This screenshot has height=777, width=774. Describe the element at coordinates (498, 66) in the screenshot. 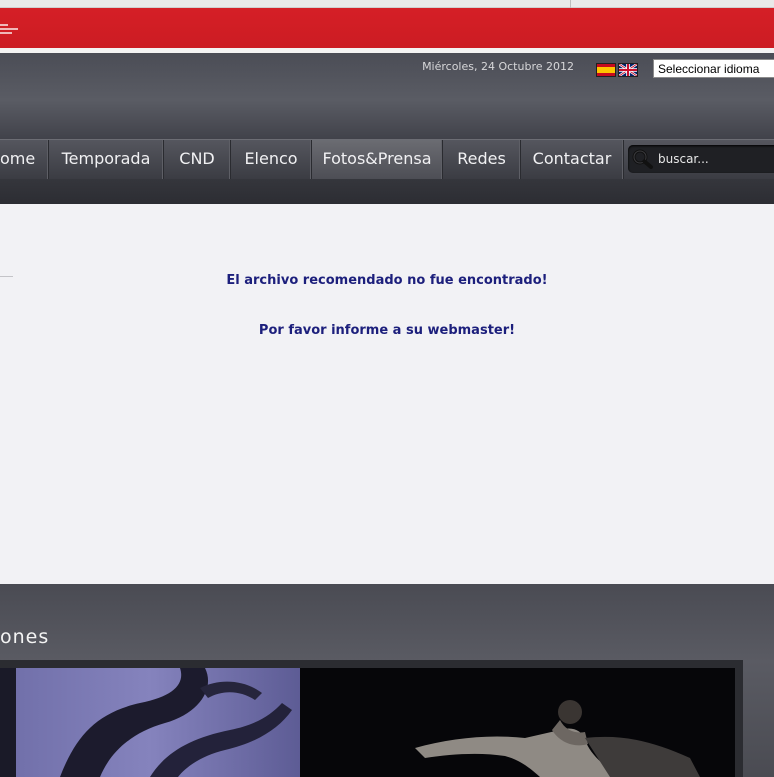

I see `current-date: Miércoles, 24 Octubre 2012` at that location.